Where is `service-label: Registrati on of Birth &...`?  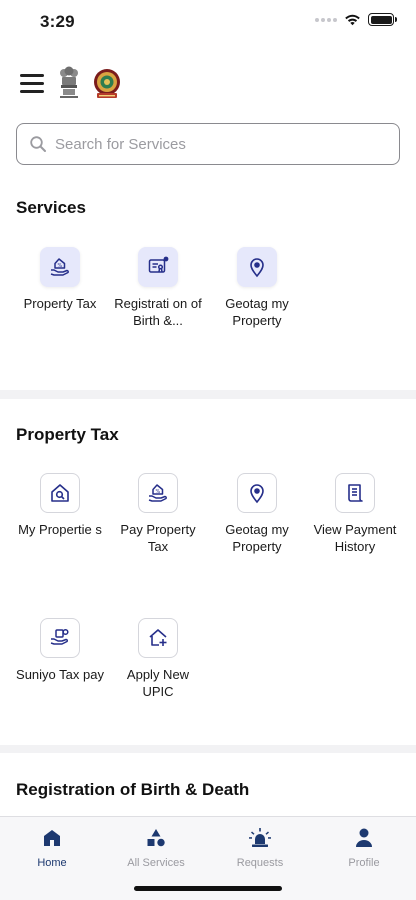
service-label: Registrati on of Birth &... is located at coordinates (158, 312).